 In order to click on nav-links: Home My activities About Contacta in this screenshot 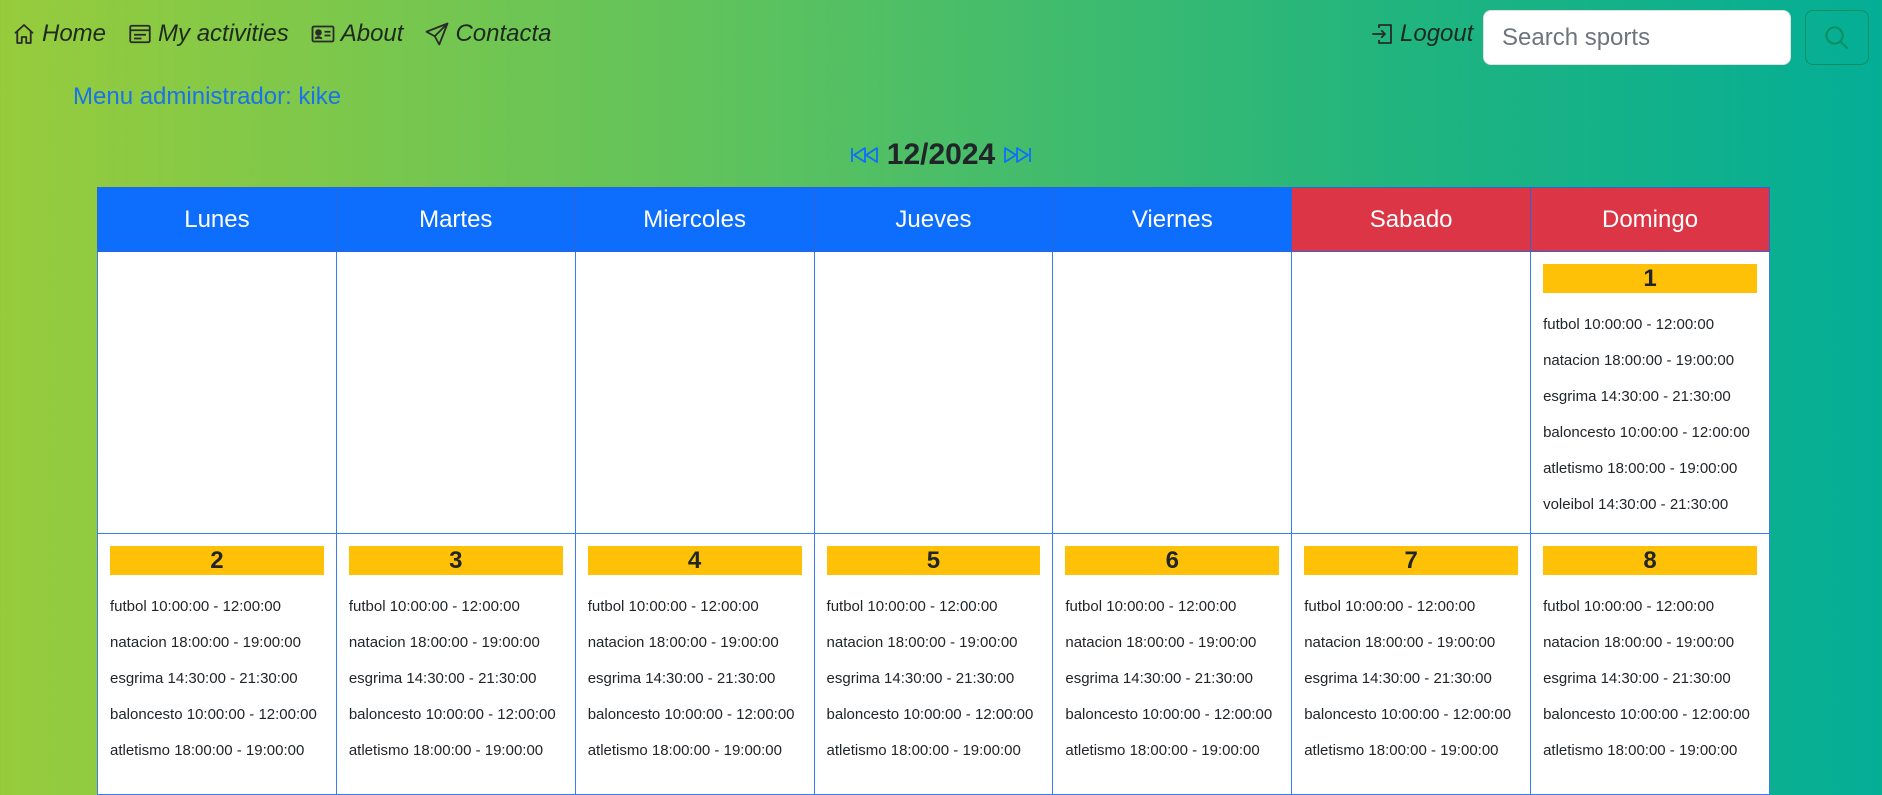, I will do `click(282, 34)`.